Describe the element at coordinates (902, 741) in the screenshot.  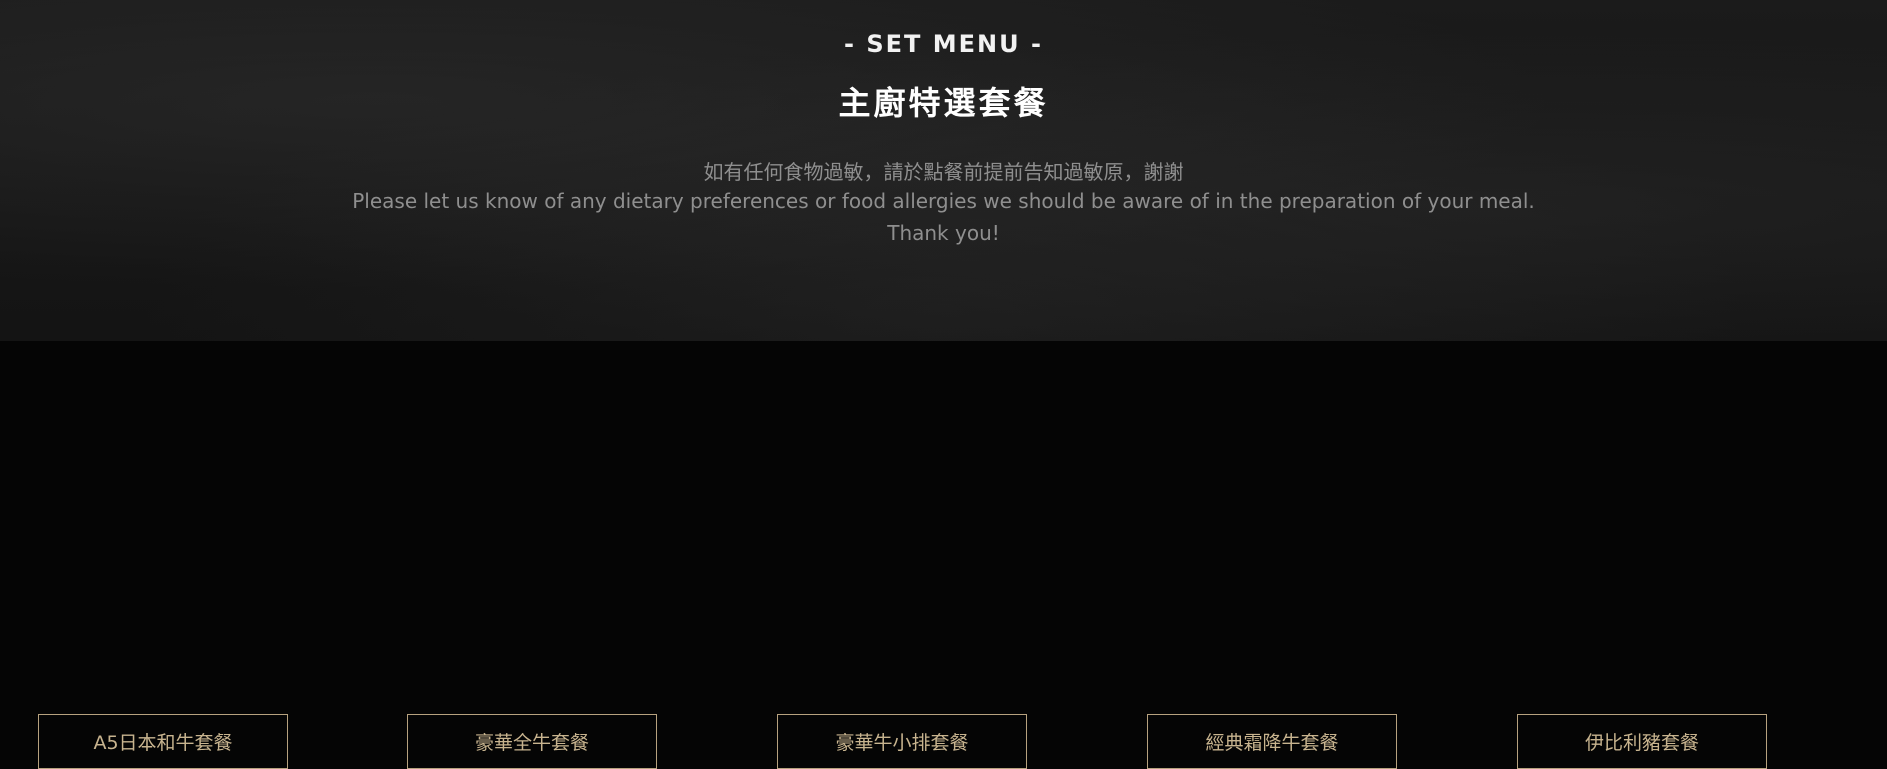
I see `tab-deluxe-short-rib-set: 豪華牛小排套餐` at that location.